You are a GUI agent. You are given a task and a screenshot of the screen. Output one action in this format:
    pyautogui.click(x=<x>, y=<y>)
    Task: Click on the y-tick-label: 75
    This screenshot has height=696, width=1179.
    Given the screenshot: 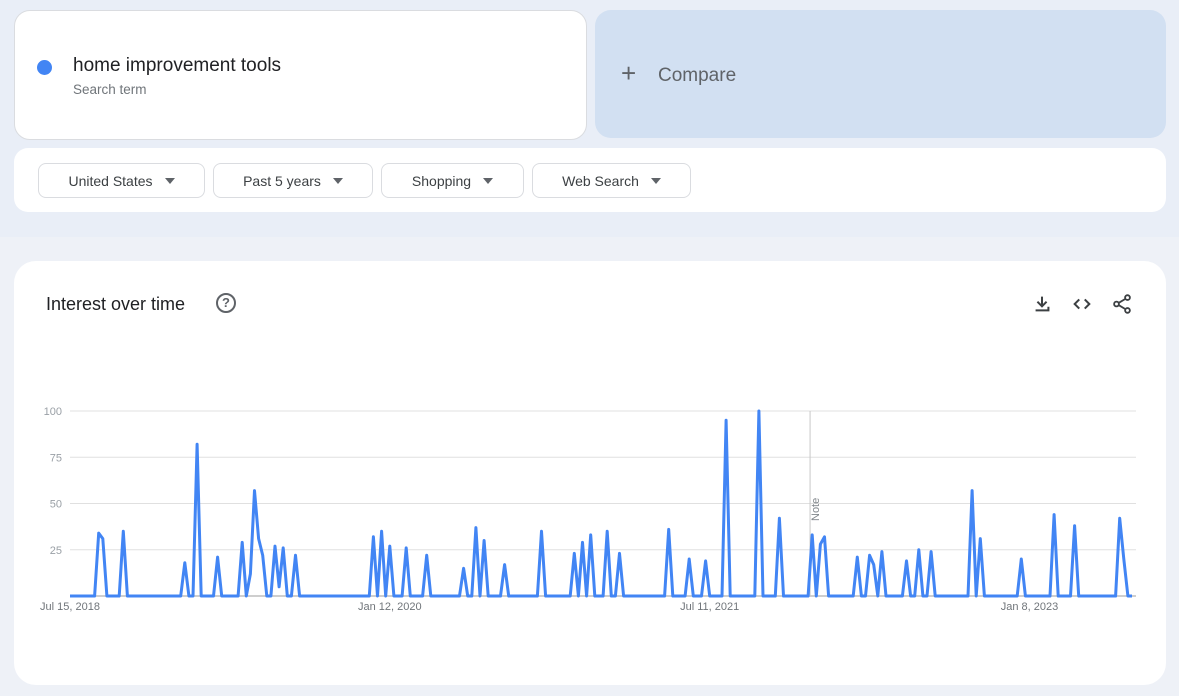 What is the action you would take?
    pyautogui.click(x=56, y=458)
    